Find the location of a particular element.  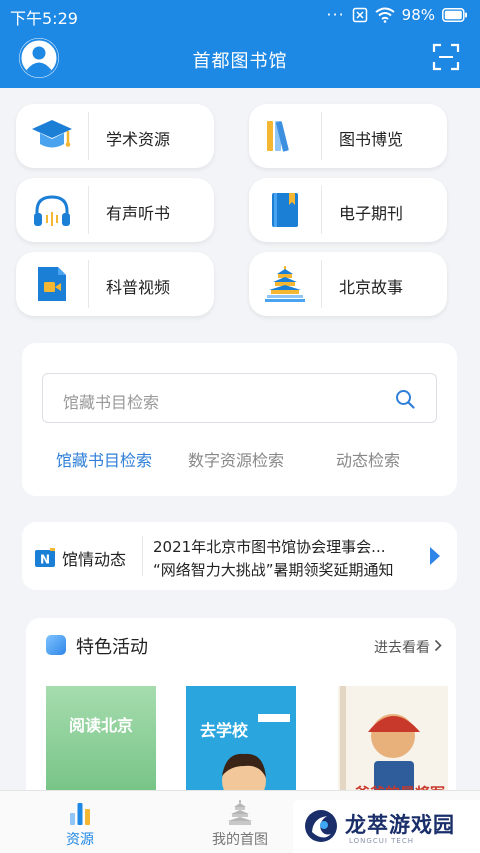

books-icon is located at coordinates (278, 136).